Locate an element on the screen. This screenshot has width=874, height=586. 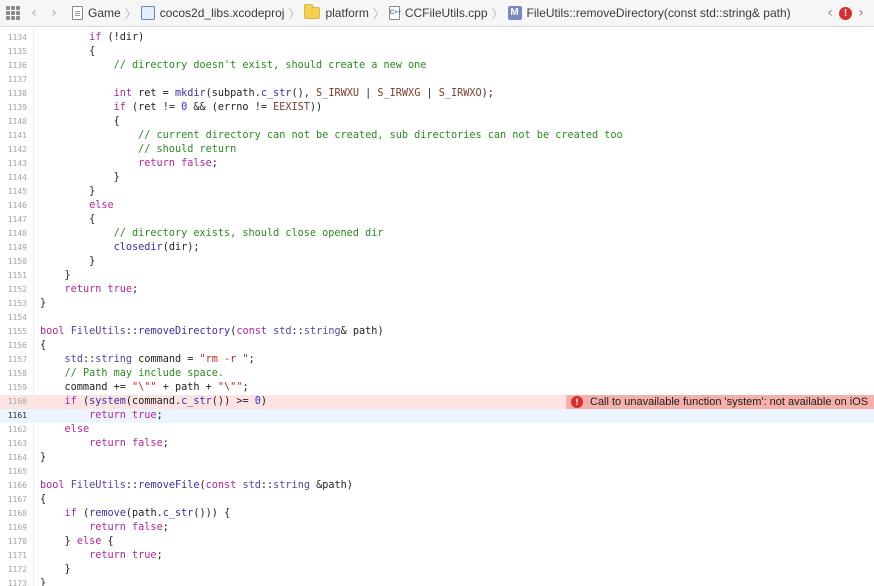
line-number: 1157 is located at coordinates (17, 359).